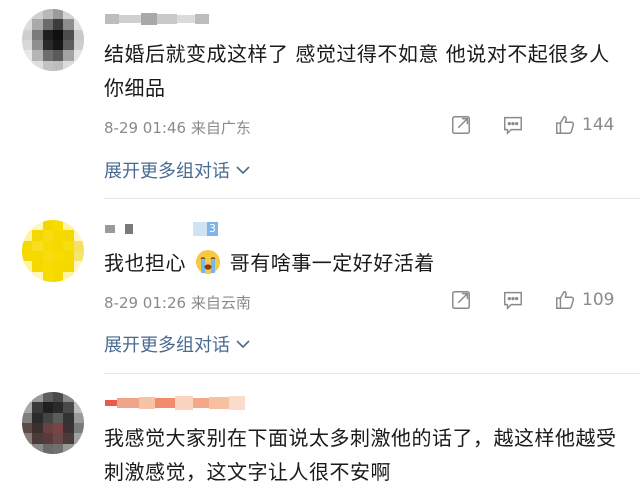 This screenshot has width=640, height=484. What do you see at coordinates (360, 455) in the screenshot?
I see `comment-text: 我感觉大家别在下面说太多刺激他的话了，越这样他越受刺激感觉，这文字让人很不安啊` at bounding box center [360, 455].